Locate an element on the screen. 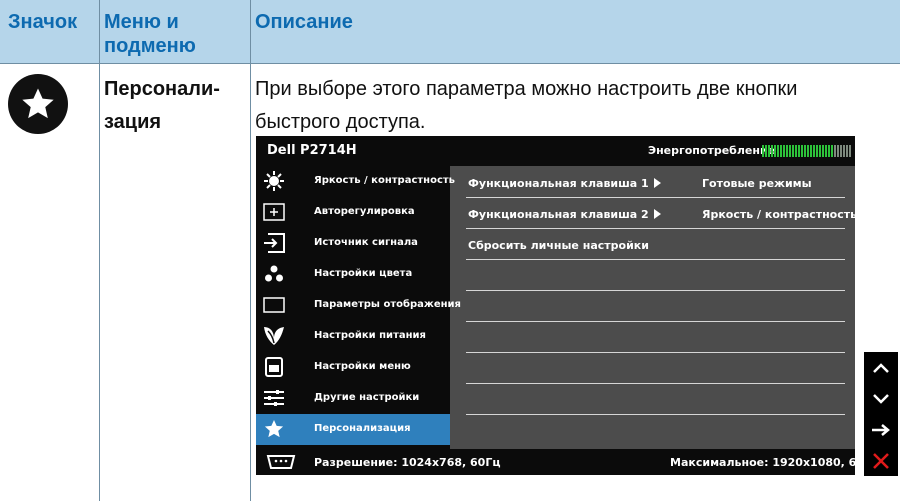  close-x-icon is located at coordinates (881, 460).